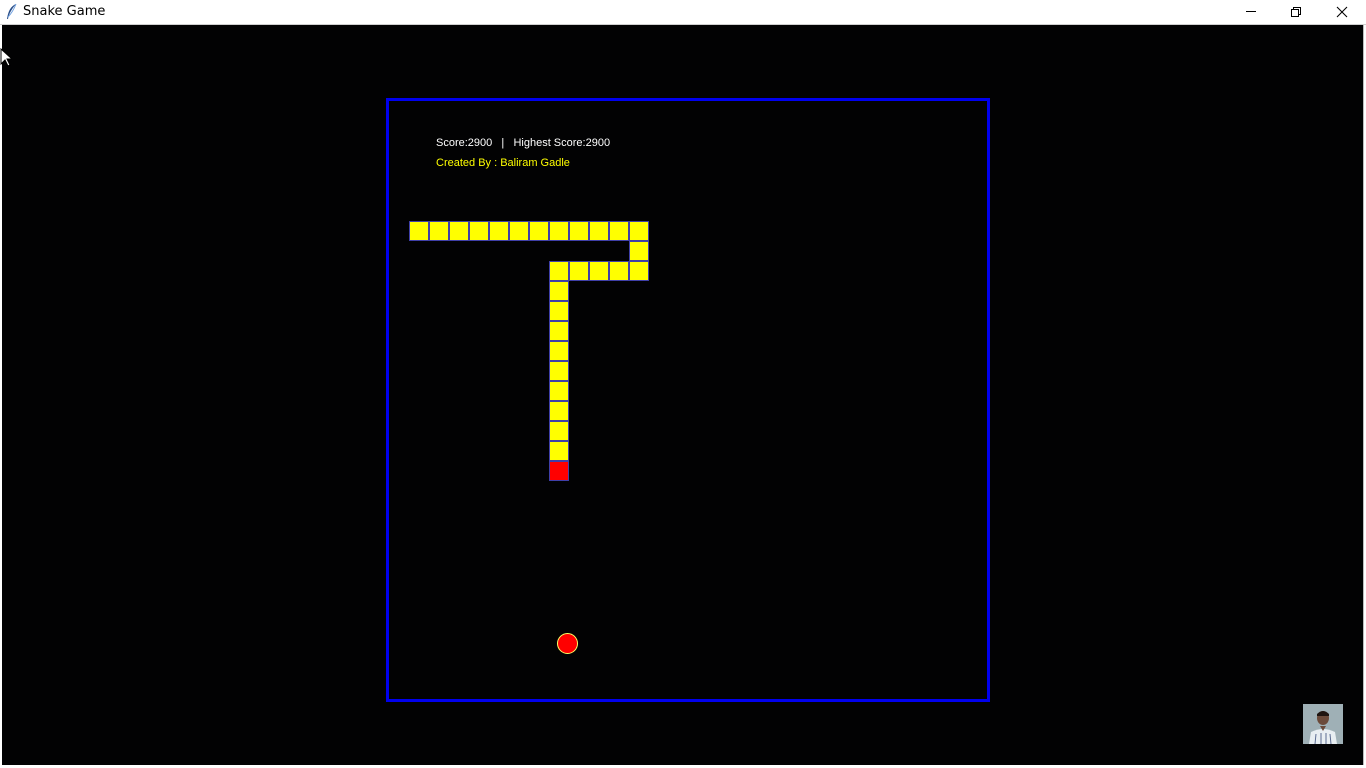  I want to click on restore-button, so click(1296, 12).